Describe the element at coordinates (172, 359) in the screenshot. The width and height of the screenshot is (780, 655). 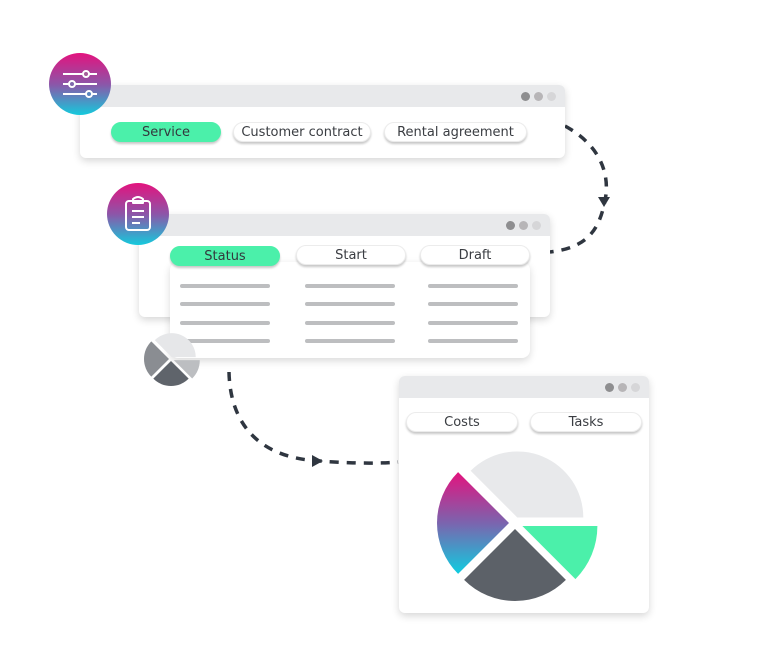
I see `pie-chart-icon` at that location.